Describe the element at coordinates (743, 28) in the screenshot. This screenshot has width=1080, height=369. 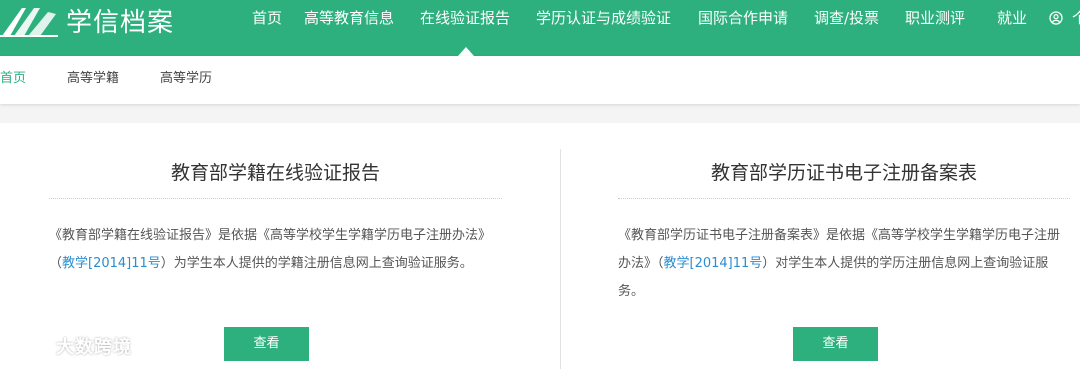
I see `nav-international-cooperation: 国际合作申请` at that location.